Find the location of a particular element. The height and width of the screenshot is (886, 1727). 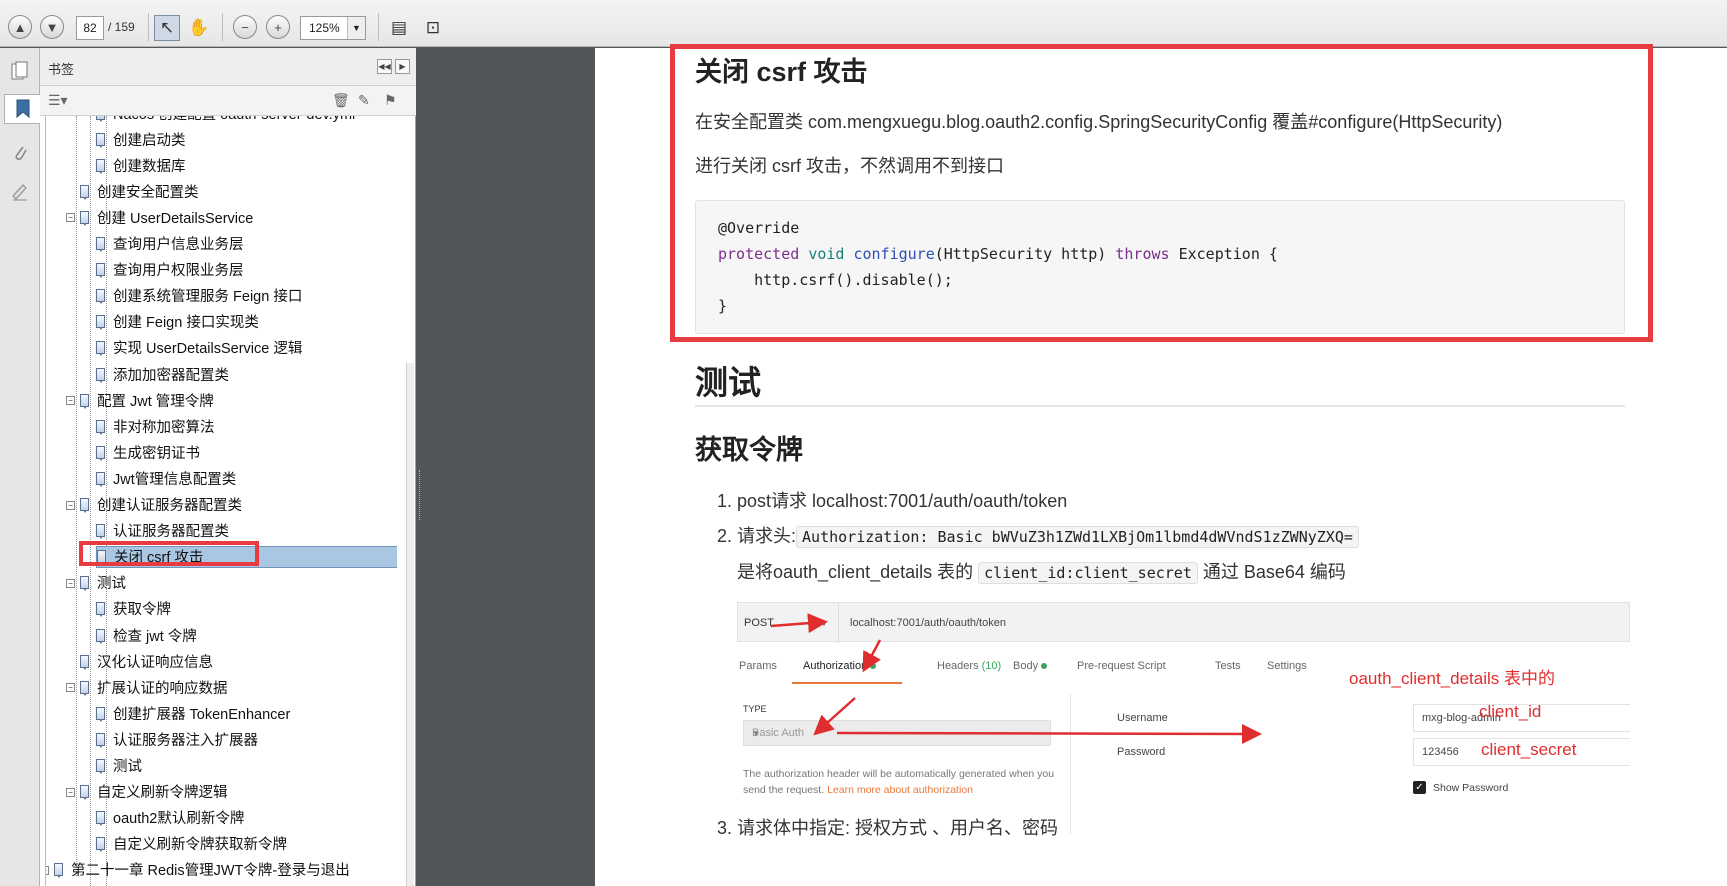

splitter-grip is located at coordinates (420, 495).